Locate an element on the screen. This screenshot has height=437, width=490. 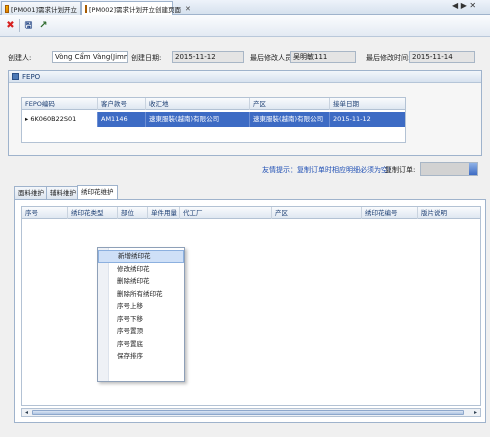
menu-item-add-embroidery: 新增绣印花 is located at coordinates (141, 256).